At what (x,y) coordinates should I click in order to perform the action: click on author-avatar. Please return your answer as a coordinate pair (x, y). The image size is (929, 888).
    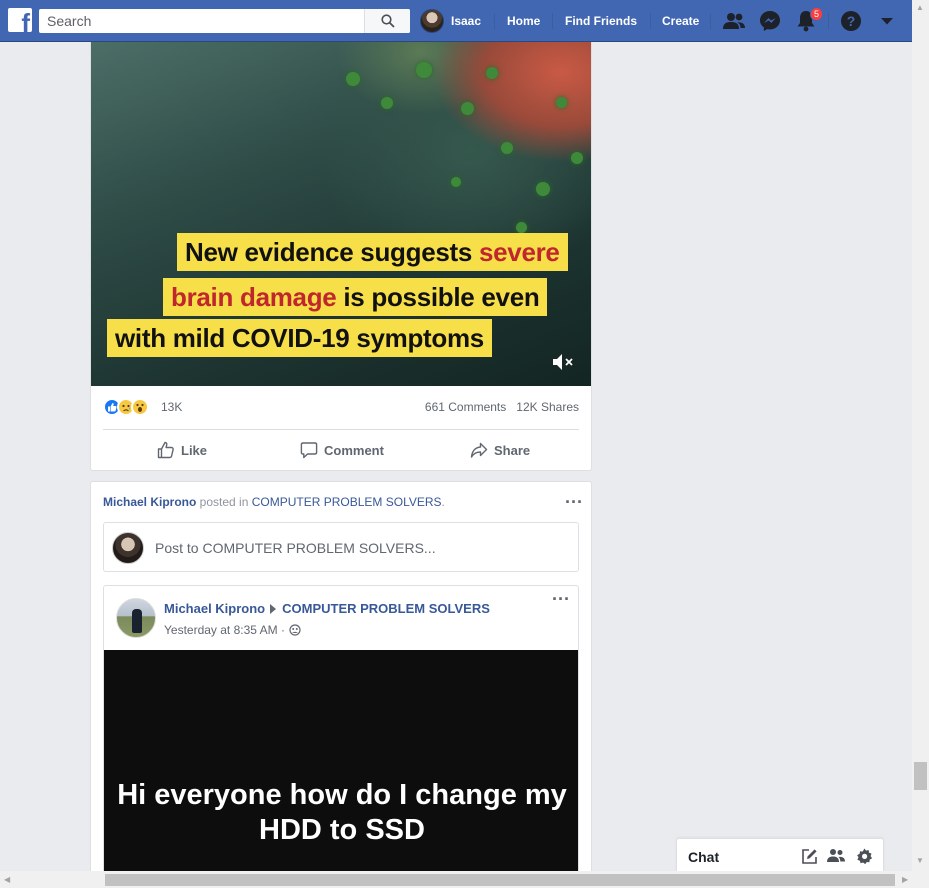
    Looking at the image, I should click on (136, 618).